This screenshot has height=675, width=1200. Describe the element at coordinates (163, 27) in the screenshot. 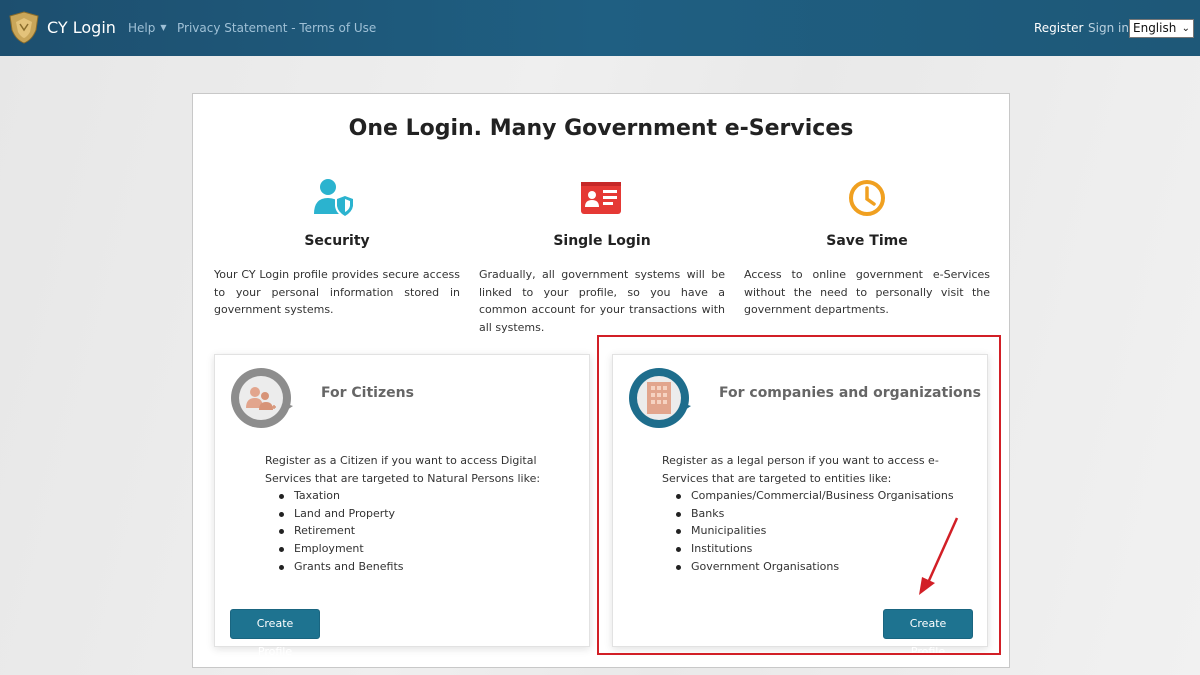

I see `caret-down-icon: ▼` at that location.